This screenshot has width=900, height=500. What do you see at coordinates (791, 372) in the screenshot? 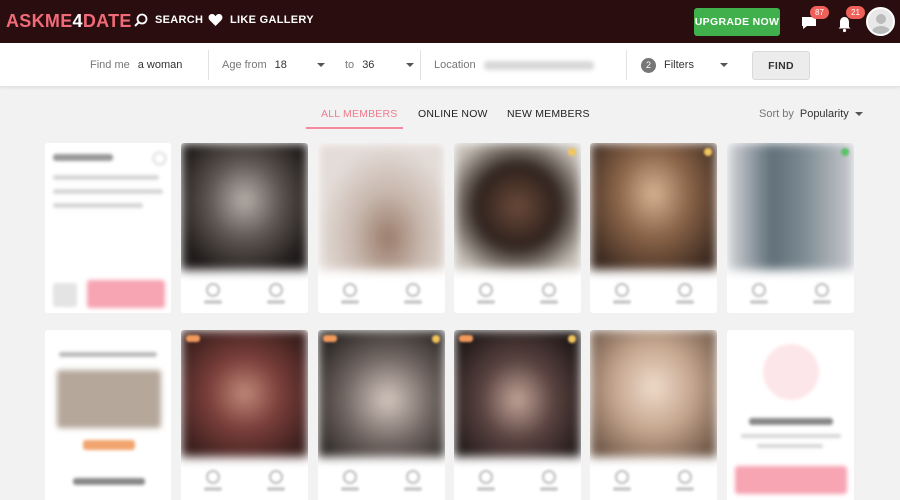
I see `camera-icon` at bounding box center [791, 372].